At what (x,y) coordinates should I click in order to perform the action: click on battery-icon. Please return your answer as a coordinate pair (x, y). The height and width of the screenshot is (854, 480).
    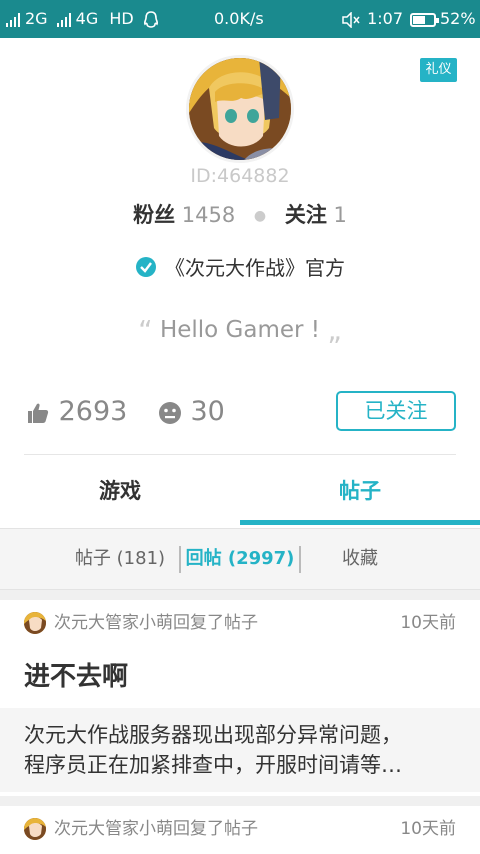
    Looking at the image, I should click on (424, 19).